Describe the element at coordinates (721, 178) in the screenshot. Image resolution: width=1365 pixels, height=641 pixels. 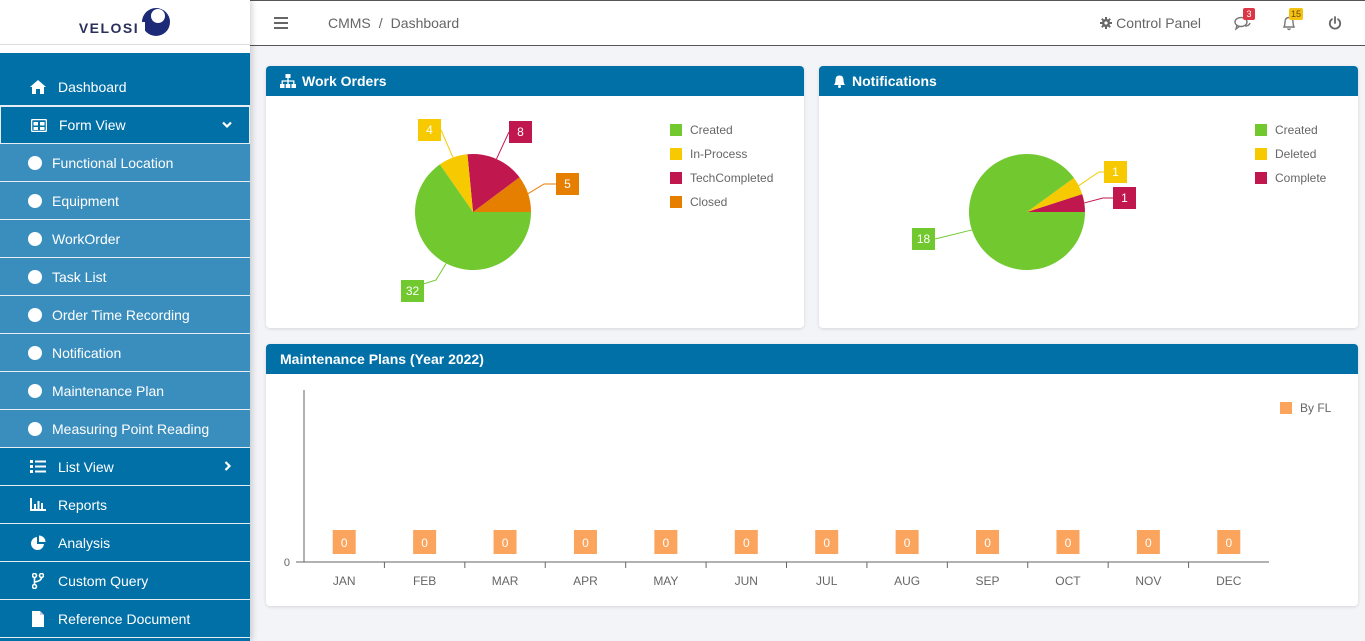
I see `legend-item: TechCompleted` at that location.